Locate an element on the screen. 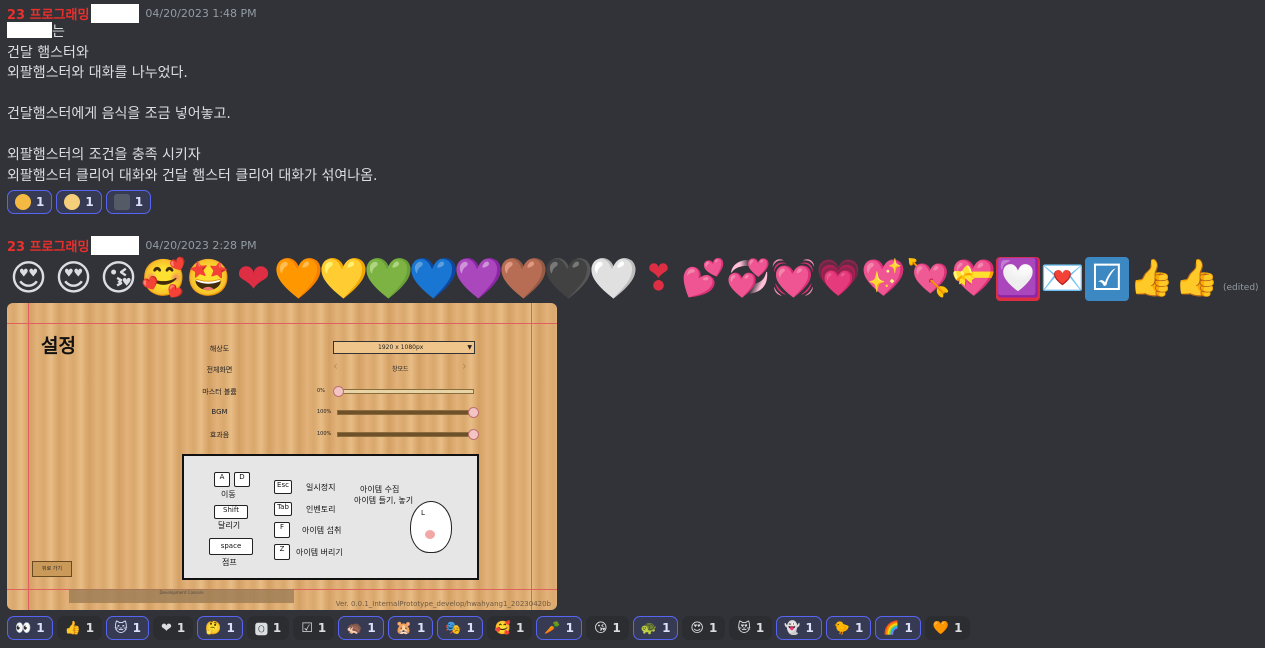  reaction-4: 🤔 1 is located at coordinates (220, 628).